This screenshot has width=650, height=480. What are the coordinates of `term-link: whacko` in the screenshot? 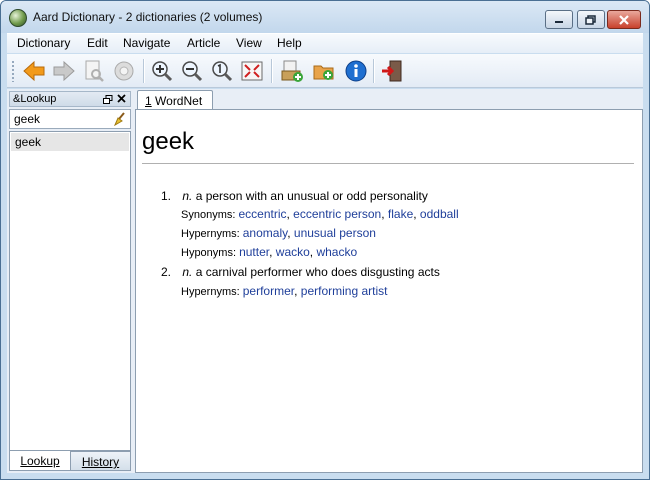 It's located at (336, 252).